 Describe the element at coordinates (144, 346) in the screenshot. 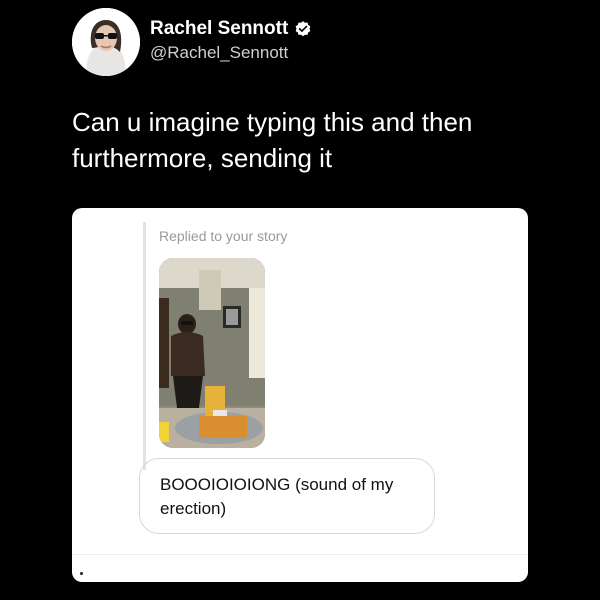

I see `reply-indicator-line` at that location.